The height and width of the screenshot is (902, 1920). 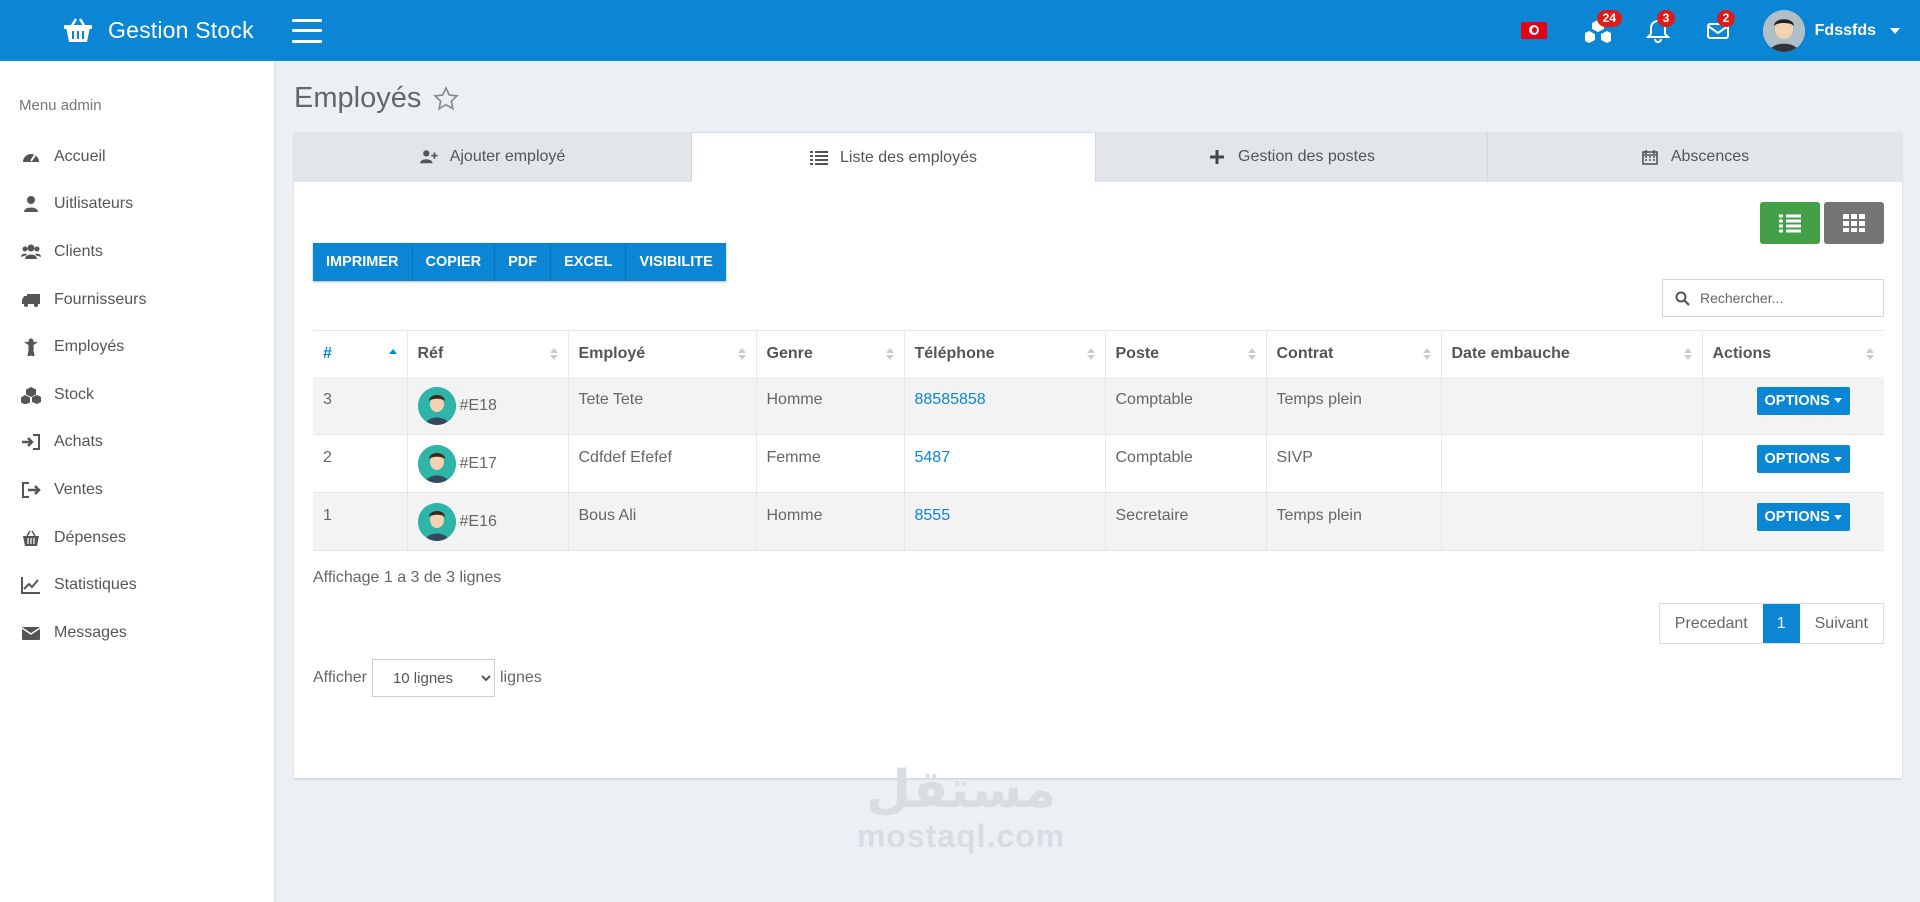 What do you see at coordinates (78, 251) in the screenshot?
I see `sidebar-item-label: Clients` at bounding box center [78, 251].